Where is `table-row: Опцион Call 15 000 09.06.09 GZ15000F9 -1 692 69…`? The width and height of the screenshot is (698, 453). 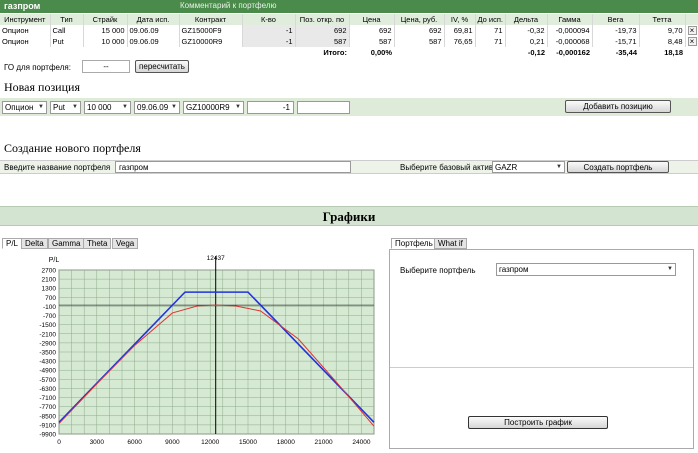
table-row: Опцион Call 15 000 09.06.09 GZ15000F9 -1 692 69… is located at coordinates (349, 30).